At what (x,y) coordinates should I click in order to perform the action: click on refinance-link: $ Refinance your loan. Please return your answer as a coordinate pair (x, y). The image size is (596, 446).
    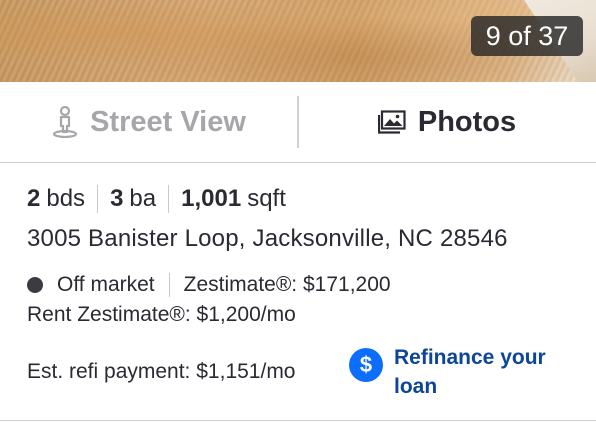
    Looking at the image, I should click on (456, 372).